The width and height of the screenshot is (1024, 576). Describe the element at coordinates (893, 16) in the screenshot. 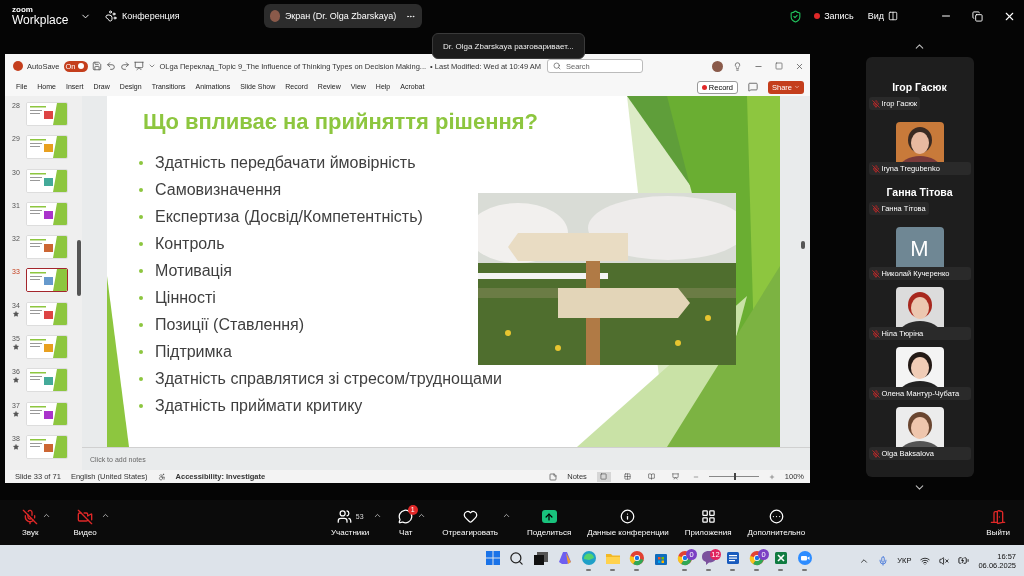

I see `layout-icon` at that location.